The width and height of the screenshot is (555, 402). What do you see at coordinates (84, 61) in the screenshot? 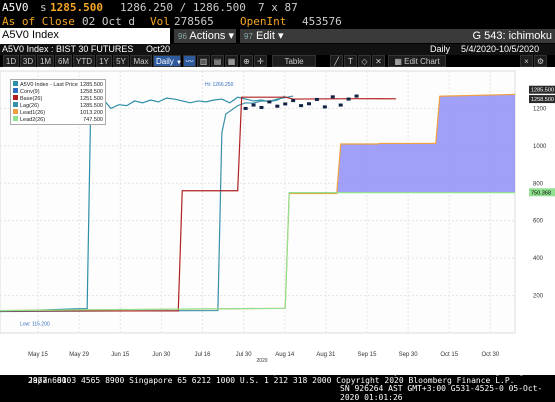
I see `range-ytd-button: YTD` at bounding box center [84, 61].